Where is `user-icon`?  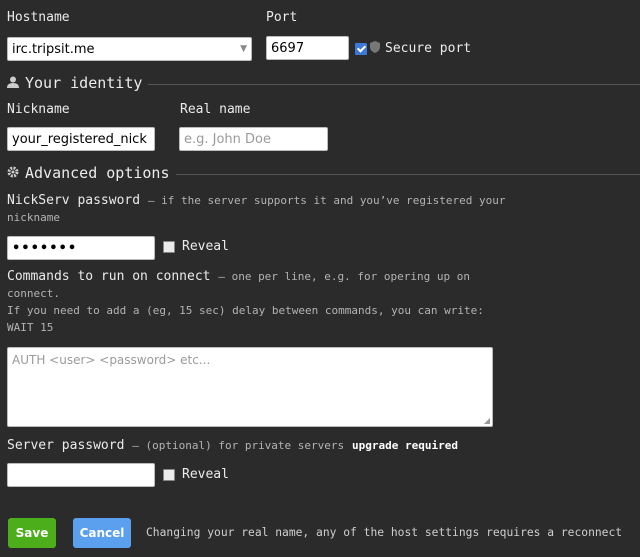 user-icon is located at coordinates (13, 83).